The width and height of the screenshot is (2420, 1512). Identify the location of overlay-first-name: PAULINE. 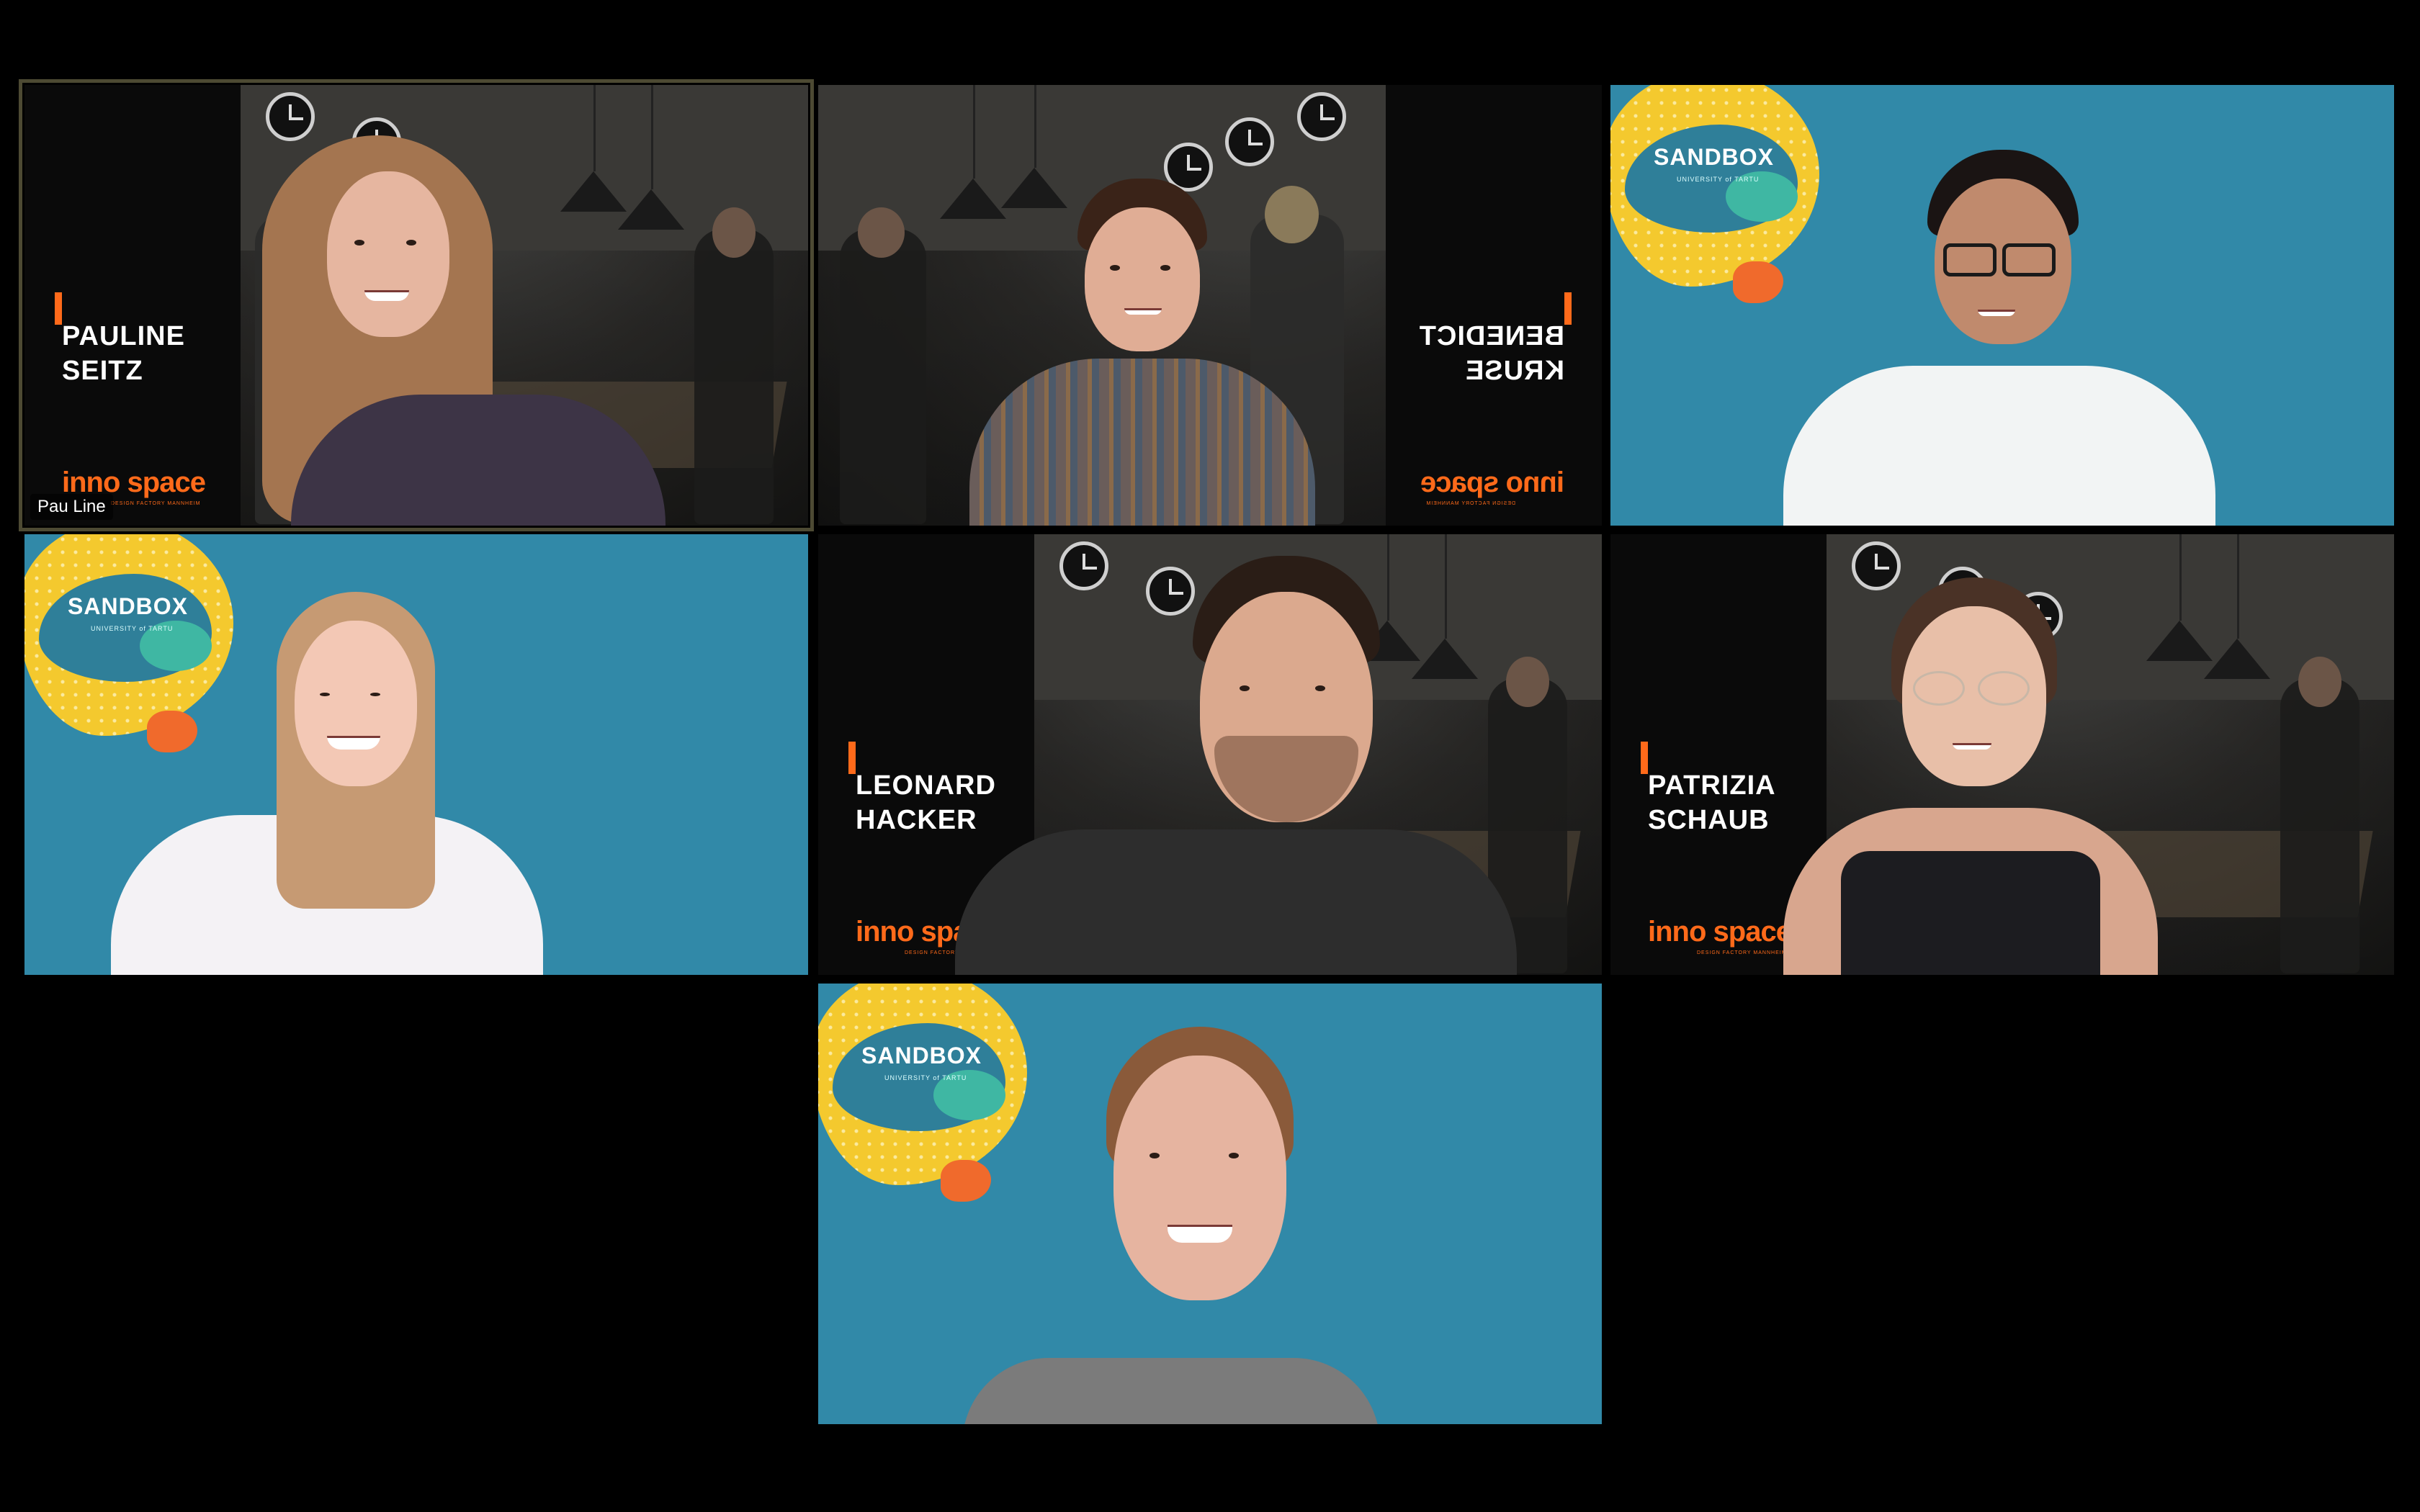
(124, 336).